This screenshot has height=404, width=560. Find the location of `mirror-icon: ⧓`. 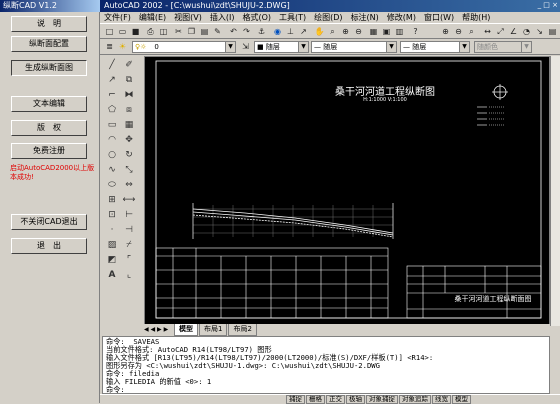

mirror-icon: ⧓ is located at coordinates (129, 95).